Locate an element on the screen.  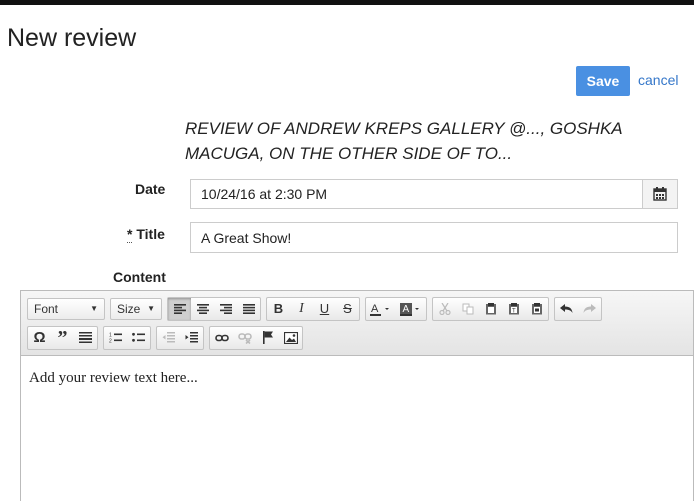
insert-text-group: Ω ” is located at coordinates (62, 337).